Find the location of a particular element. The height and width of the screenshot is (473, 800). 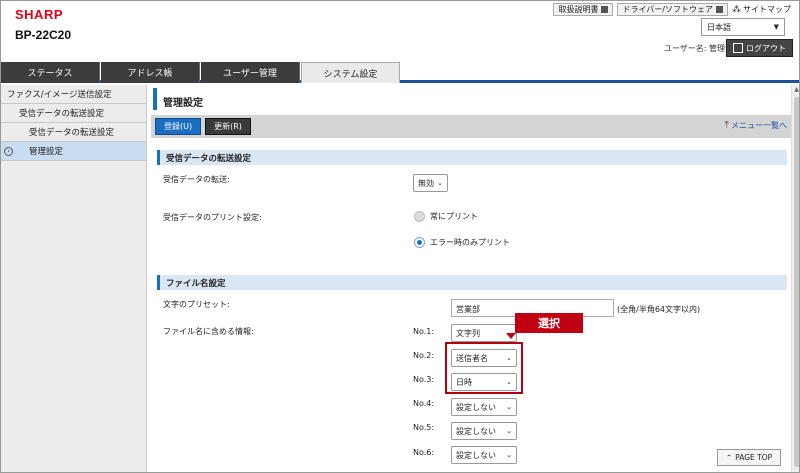

language-select: 日本語 ▼ is located at coordinates (743, 27).